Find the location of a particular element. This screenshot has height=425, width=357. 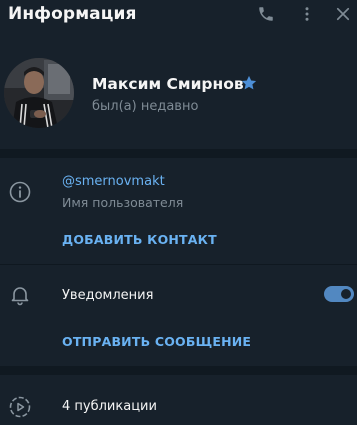

notifications-label: Уведомления is located at coordinates (108, 295).